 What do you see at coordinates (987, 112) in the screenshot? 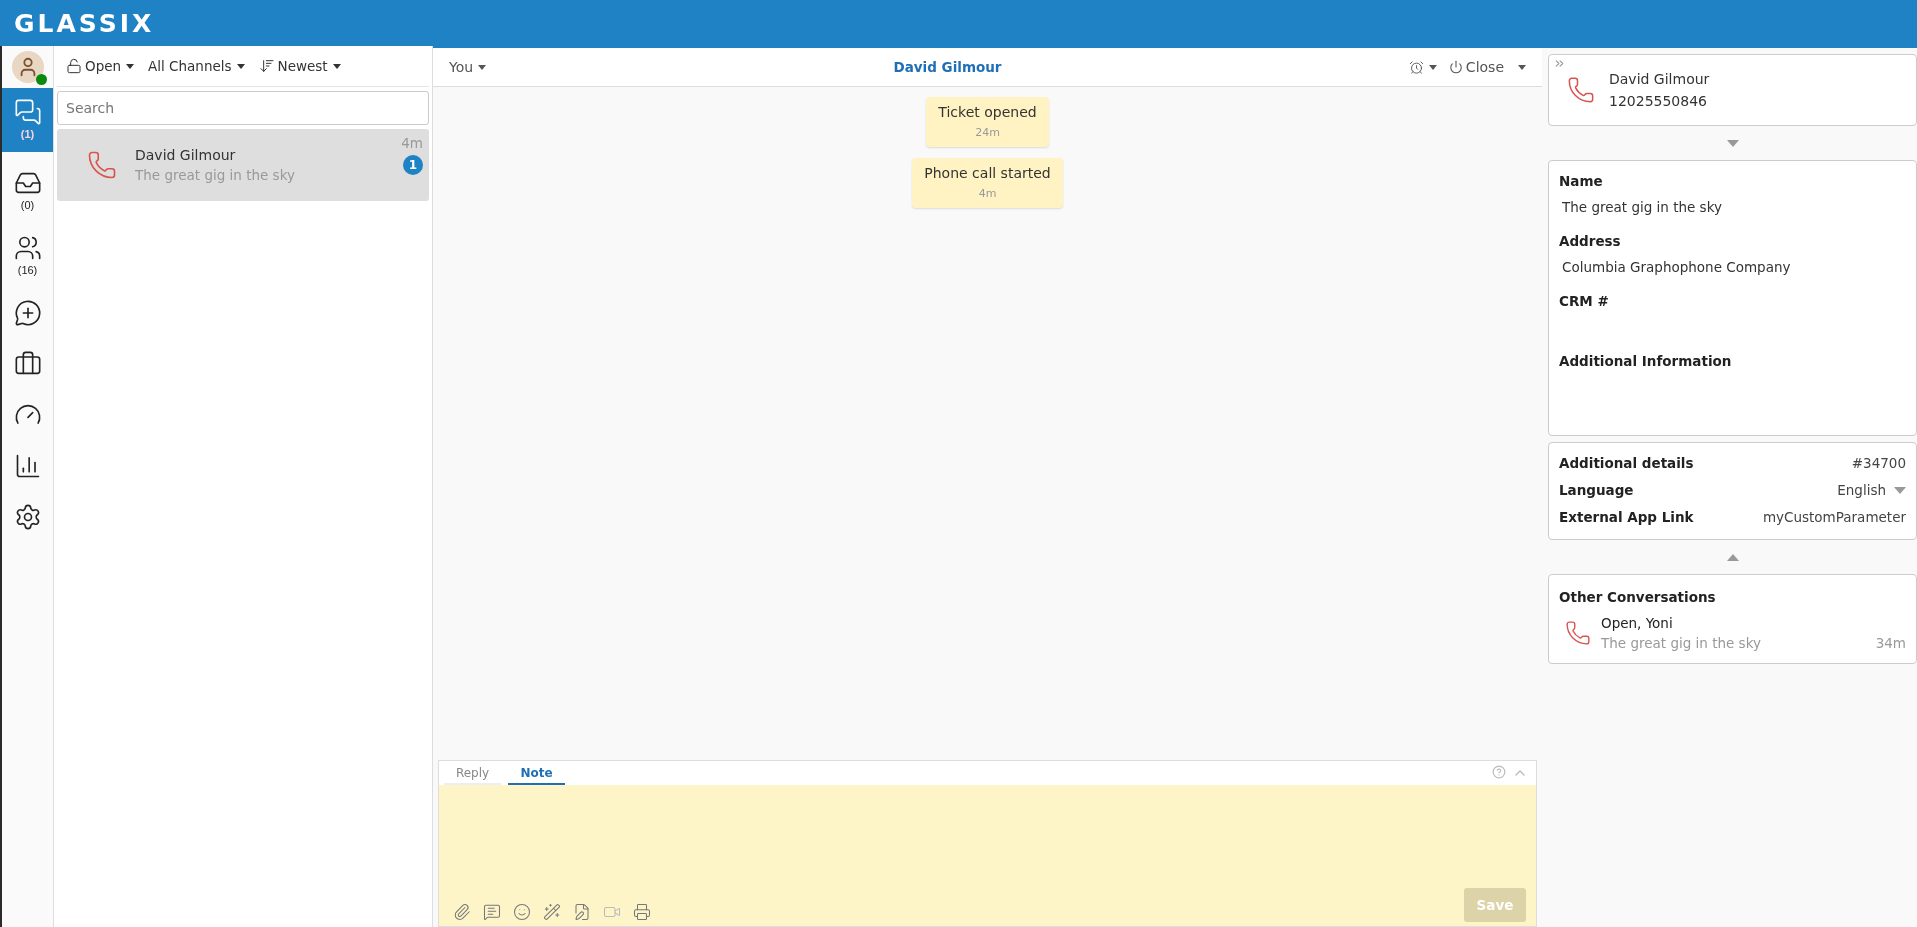
I see `event-text: Ticket opened` at bounding box center [987, 112].